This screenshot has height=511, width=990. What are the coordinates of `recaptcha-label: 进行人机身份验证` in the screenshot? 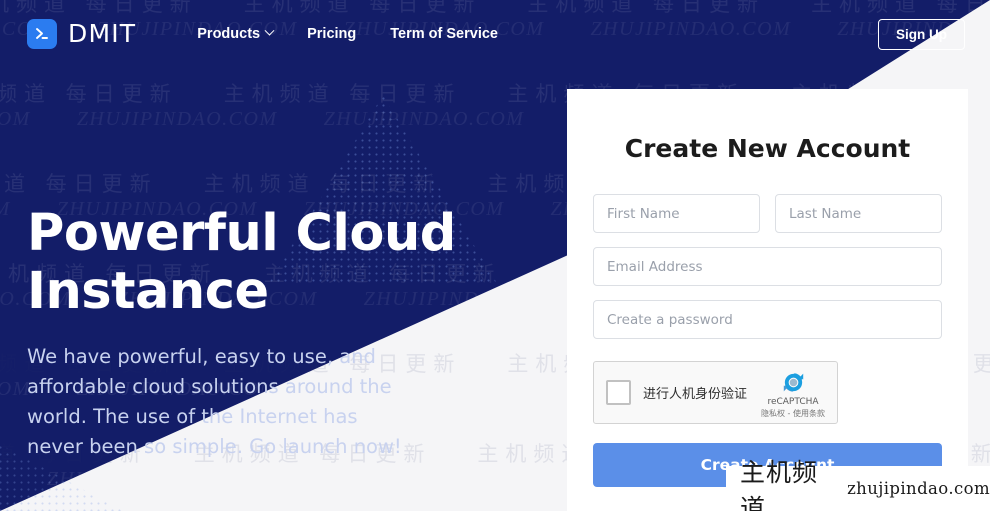 It's located at (695, 394).